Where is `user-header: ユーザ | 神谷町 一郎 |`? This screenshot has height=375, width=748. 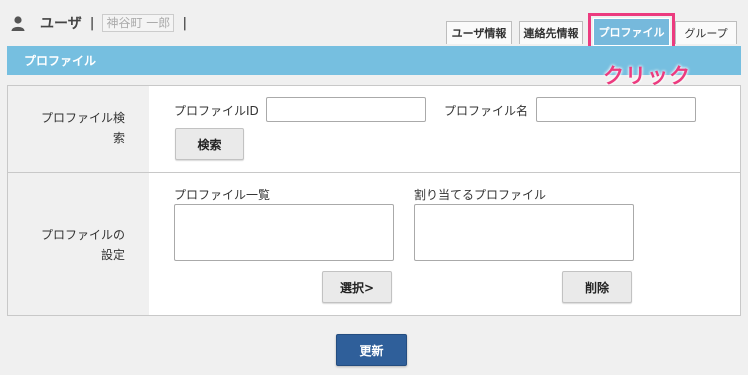 user-header: ユーザ | 神谷町 一郎 | is located at coordinates (102, 23).